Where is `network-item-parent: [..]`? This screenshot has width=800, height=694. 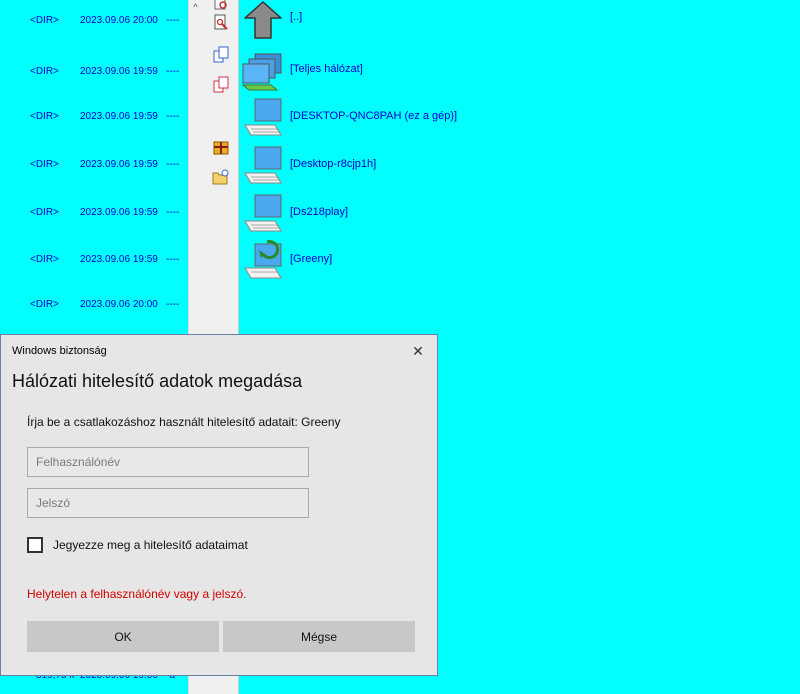
network-item-parent: [..] is located at coordinates (389, 22).